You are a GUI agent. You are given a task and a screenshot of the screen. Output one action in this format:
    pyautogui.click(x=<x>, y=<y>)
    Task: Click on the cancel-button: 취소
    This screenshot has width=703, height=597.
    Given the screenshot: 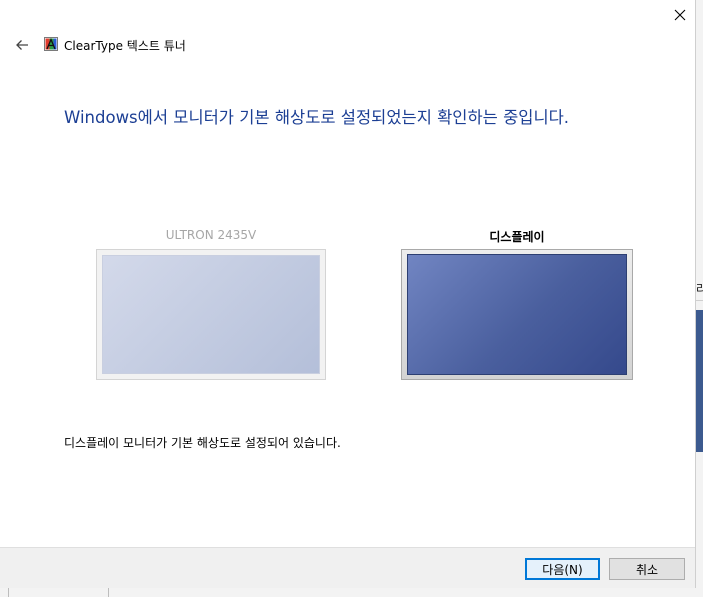 What is the action you would take?
    pyautogui.click(x=647, y=569)
    